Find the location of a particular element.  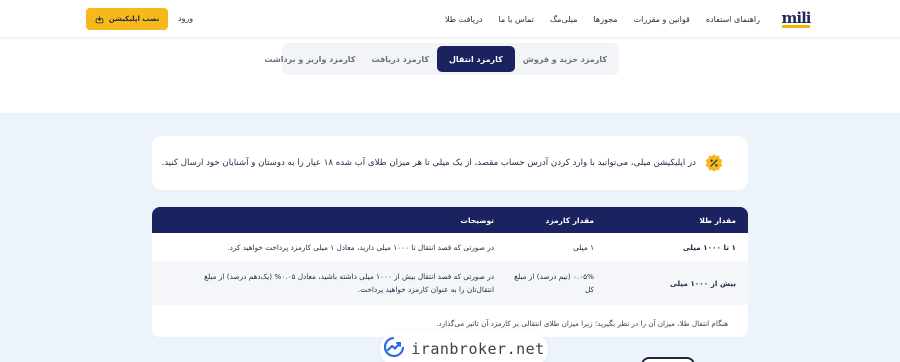

install-app-label: نصب اپلیکیشن is located at coordinates (134, 19).